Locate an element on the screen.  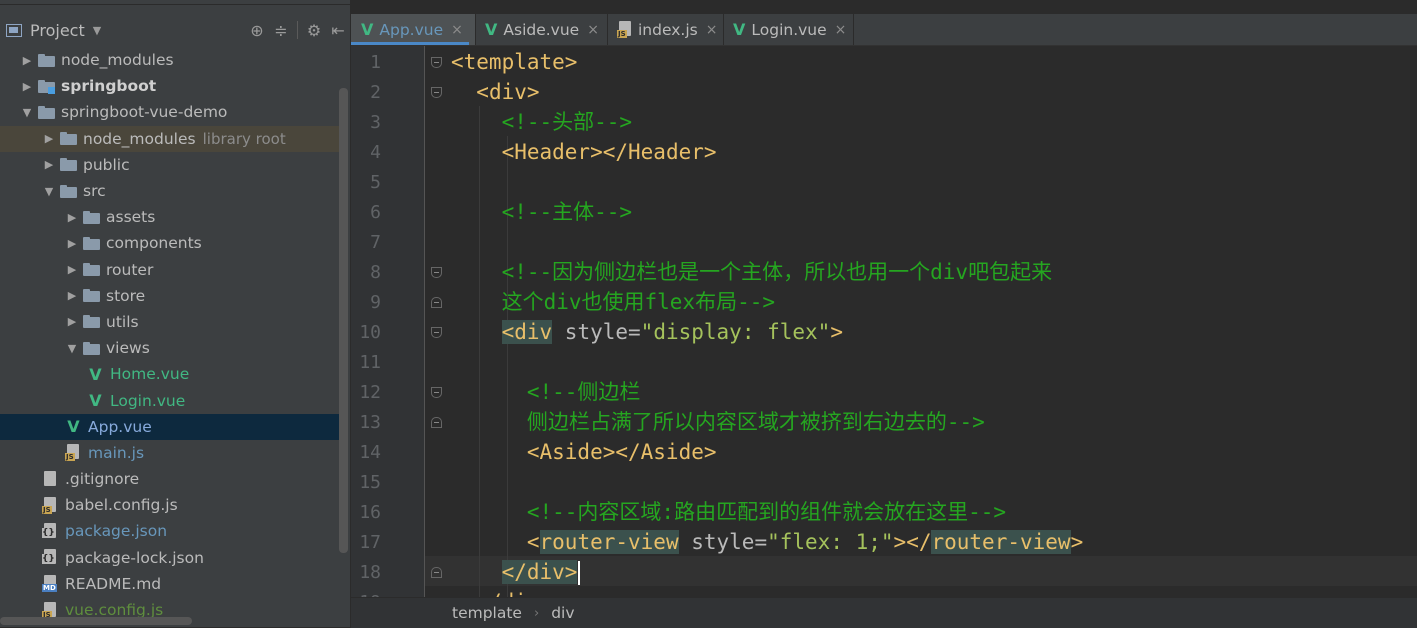
tree-item: JS main.js is located at coordinates (170, 453).